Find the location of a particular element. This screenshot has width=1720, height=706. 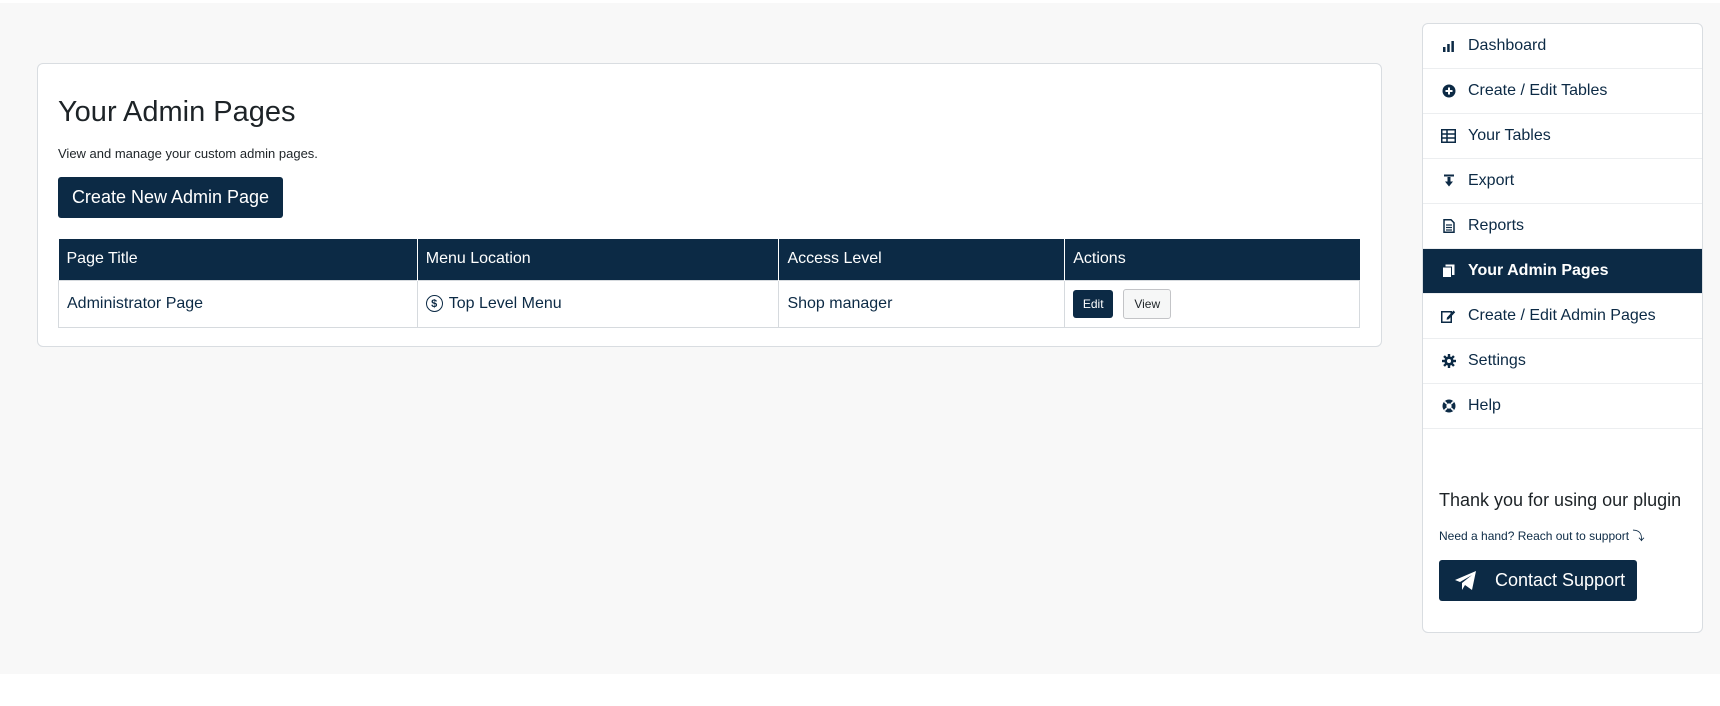

cell-access-level: Shop manager is located at coordinates (922, 303).